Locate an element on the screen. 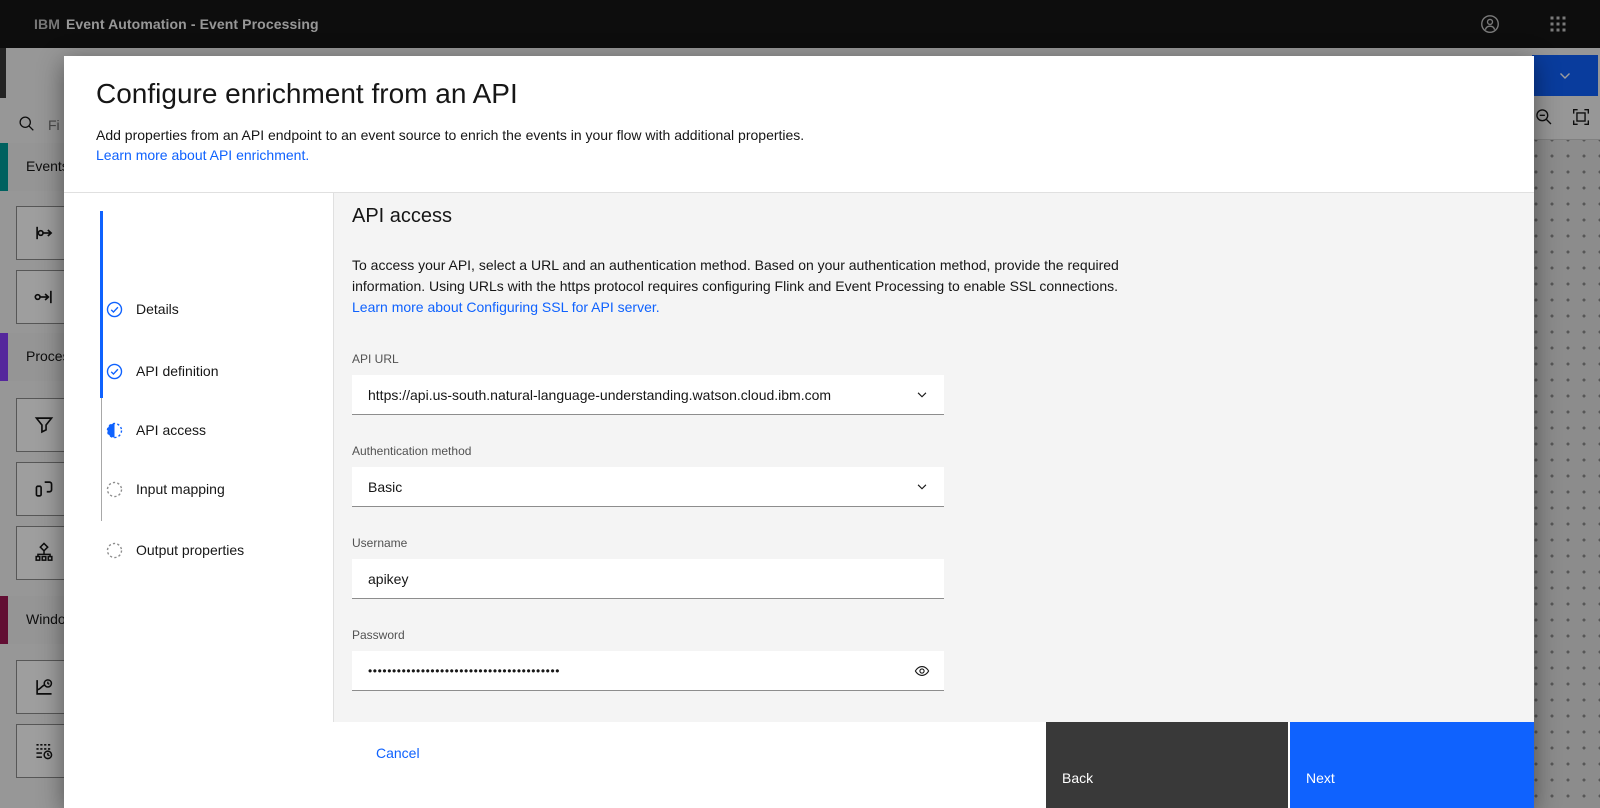 The width and height of the screenshot is (1600, 808). auth-method-dropdown: Basic is located at coordinates (648, 487).